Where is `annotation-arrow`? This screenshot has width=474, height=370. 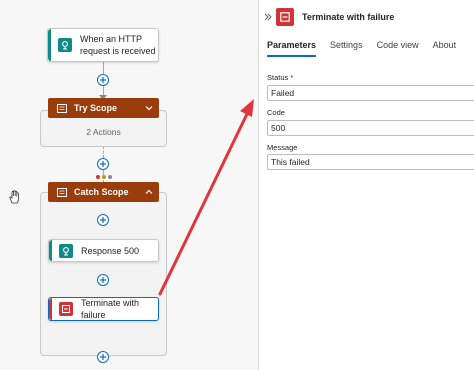 annotation-arrow is located at coordinates (206, 197).